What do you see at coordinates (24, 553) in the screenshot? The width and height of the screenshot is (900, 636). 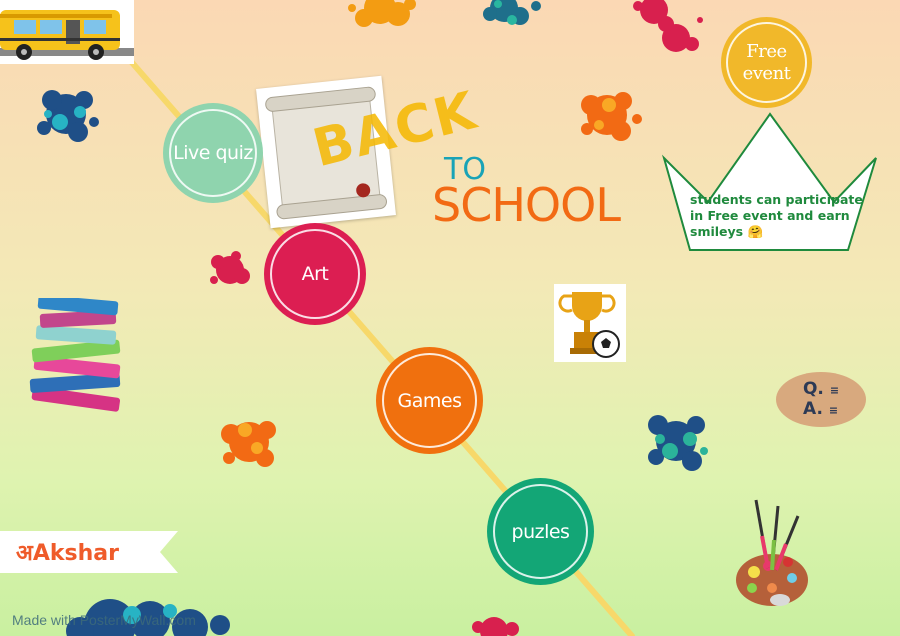 I see `akshar-prefix: अ` at bounding box center [24, 553].